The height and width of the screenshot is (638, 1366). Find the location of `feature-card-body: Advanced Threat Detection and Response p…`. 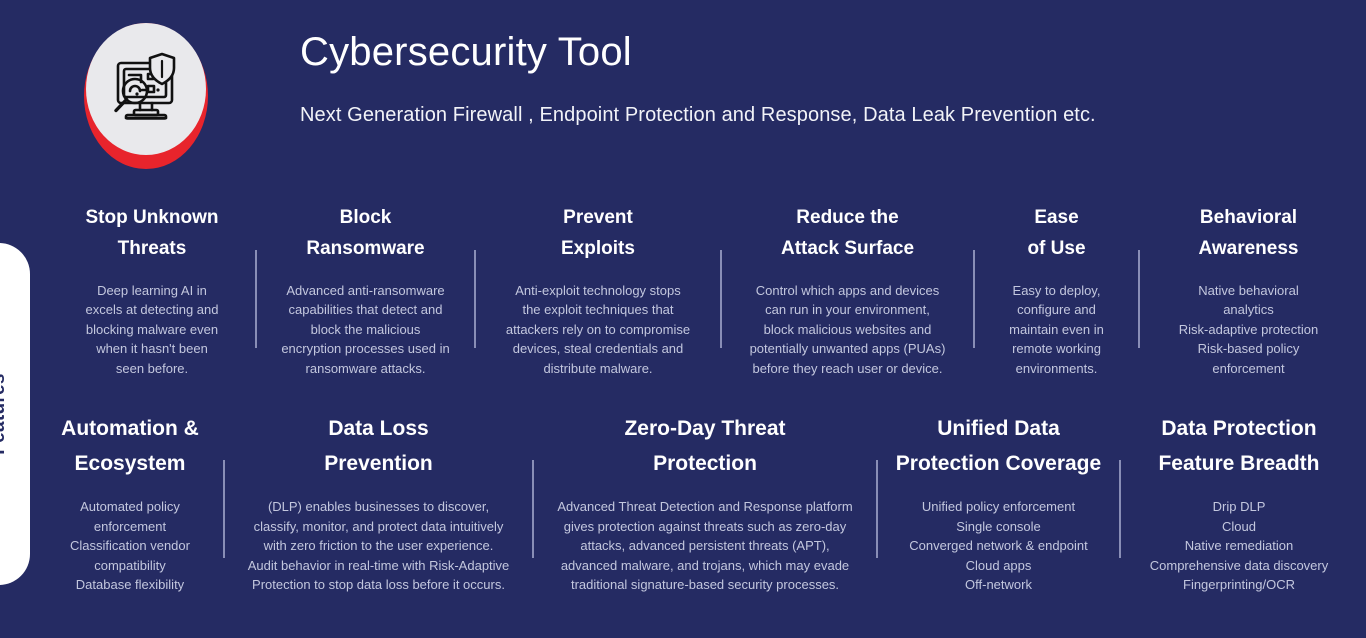

feature-card-body: Advanced Threat Detection and Response p… is located at coordinates (705, 546).